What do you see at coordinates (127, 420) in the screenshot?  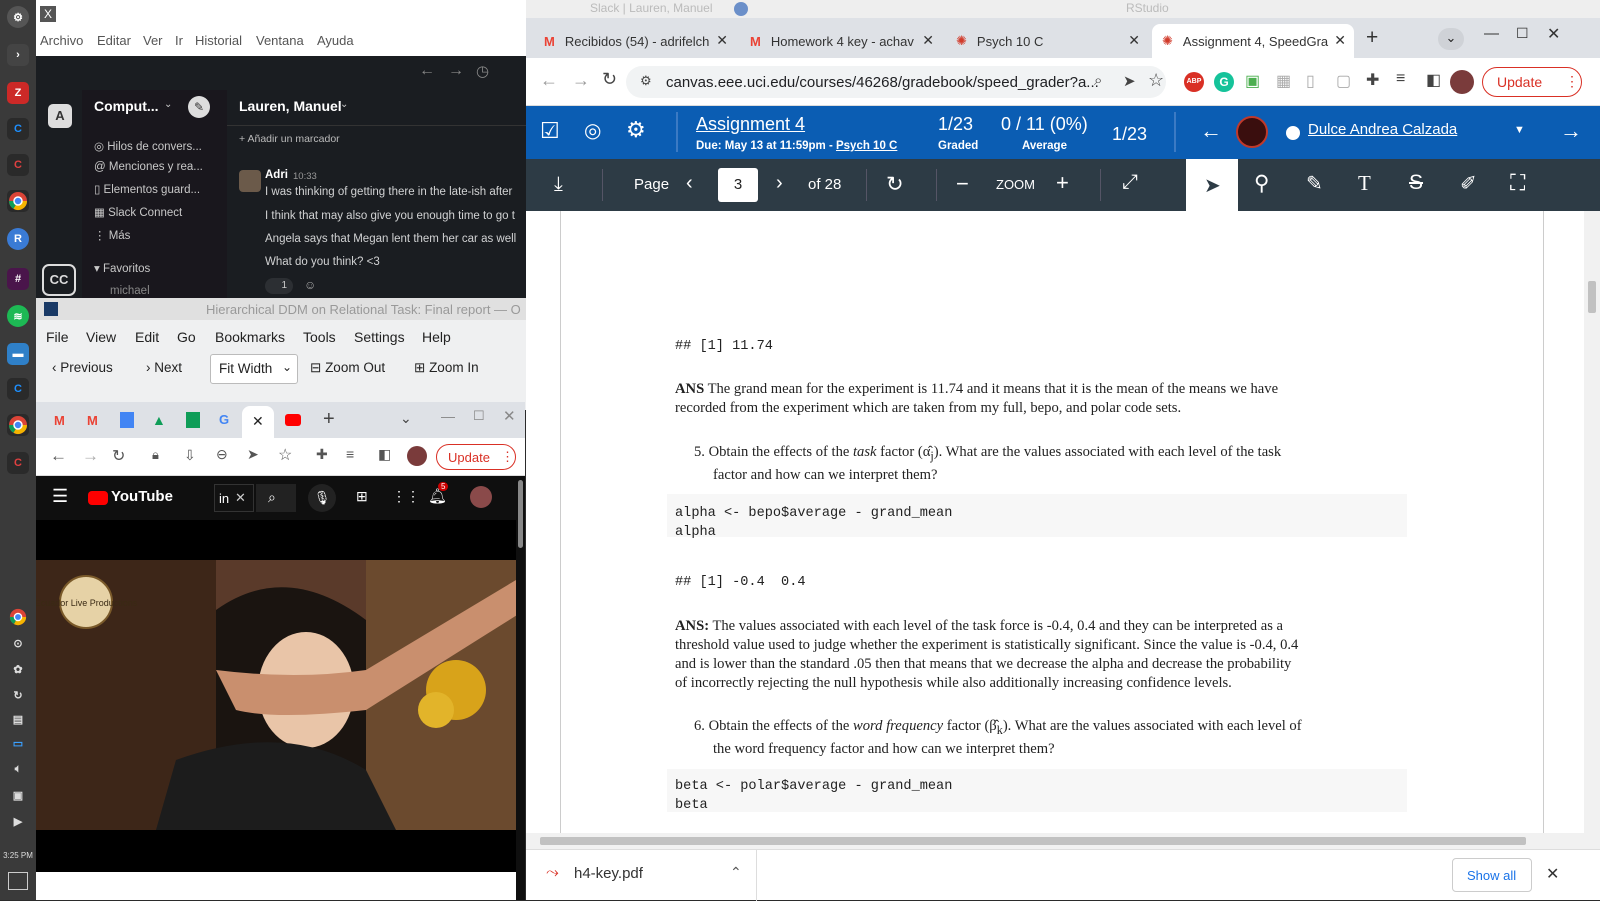 I see `docs-icon` at bounding box center [127, 420].